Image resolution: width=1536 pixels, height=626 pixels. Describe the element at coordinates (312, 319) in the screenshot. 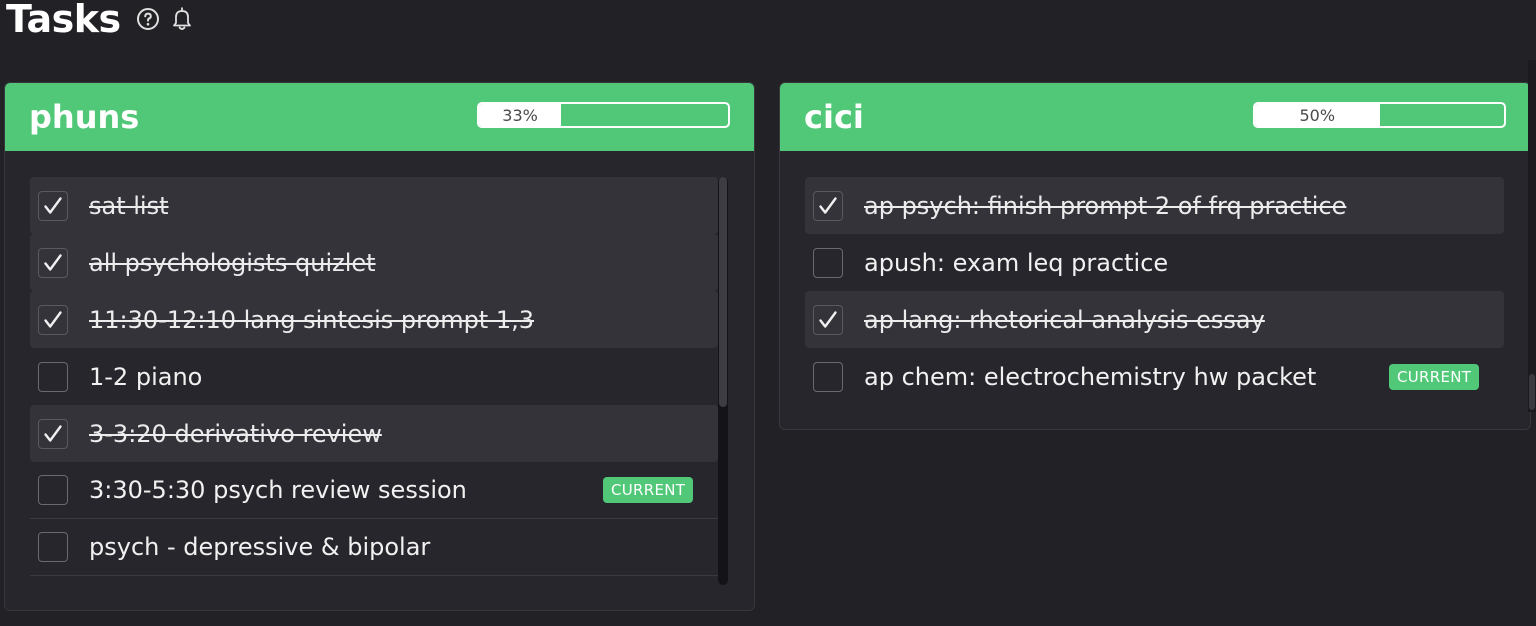

I see `task-label: 11:30-12:10 lang sintesis prompt 1,3` at that location.